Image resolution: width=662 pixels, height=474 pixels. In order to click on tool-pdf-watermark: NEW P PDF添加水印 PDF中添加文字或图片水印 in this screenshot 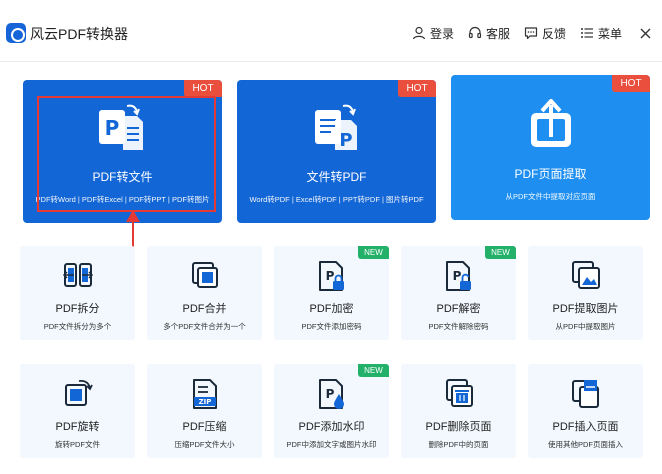, I will do `click(331, 411)`.